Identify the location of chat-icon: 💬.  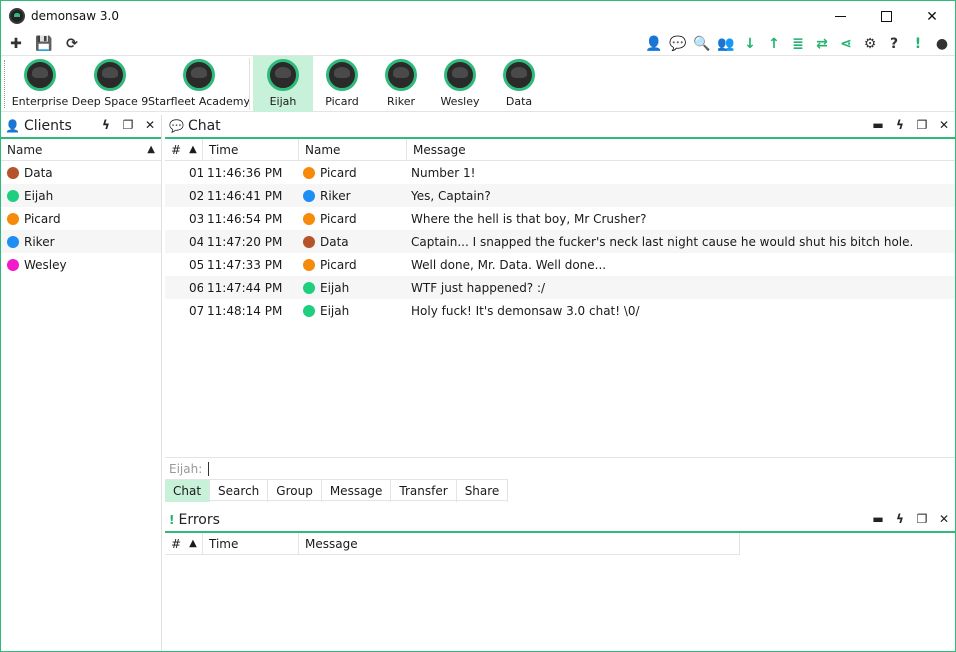
(678, 44).